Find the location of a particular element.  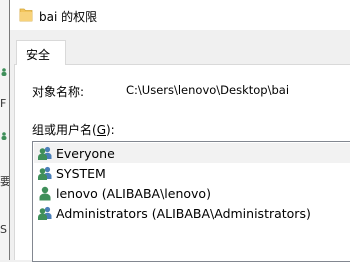

group-label-suffix: ): is located at coordinates (110, 130).